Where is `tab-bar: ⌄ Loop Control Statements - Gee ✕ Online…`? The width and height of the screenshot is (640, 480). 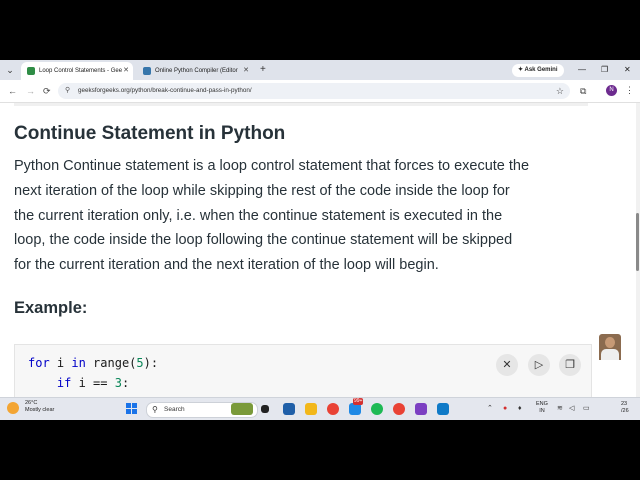
tab-bar: ⌄ Loop Control Statements - Gee ✕ Online… is located at coordinates (320, 70).